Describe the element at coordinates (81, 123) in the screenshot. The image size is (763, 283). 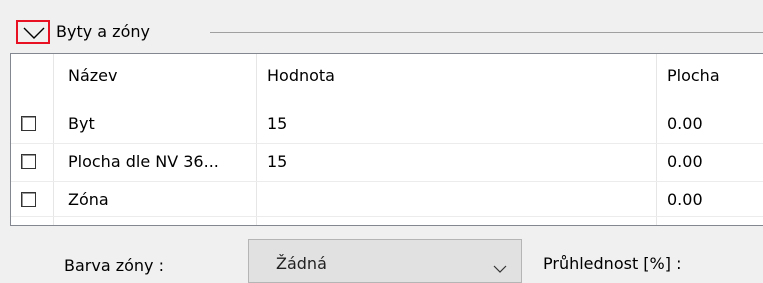
I see `cell-nazev: Byt` at that location.